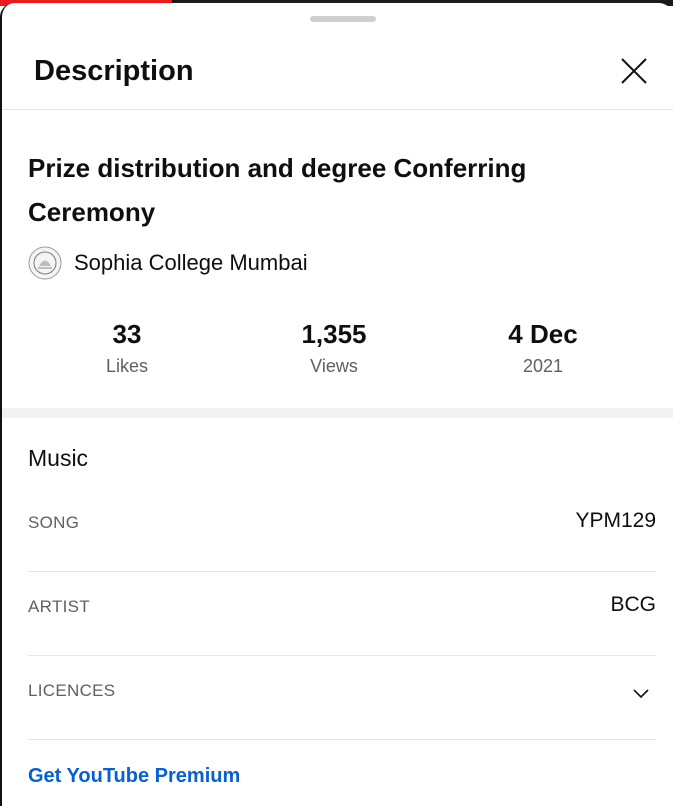 The width and height of the screenshot is (673, 806). I want to click on upload-date: 4 Dec, so click(543, 334).